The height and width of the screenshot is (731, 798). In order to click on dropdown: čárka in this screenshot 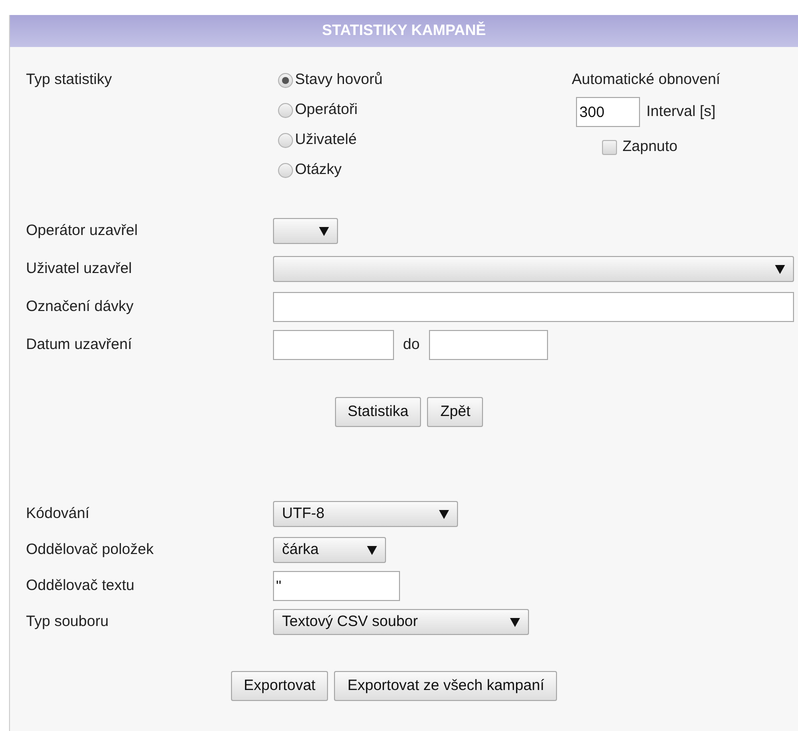, I will do `click(329, 550)`.